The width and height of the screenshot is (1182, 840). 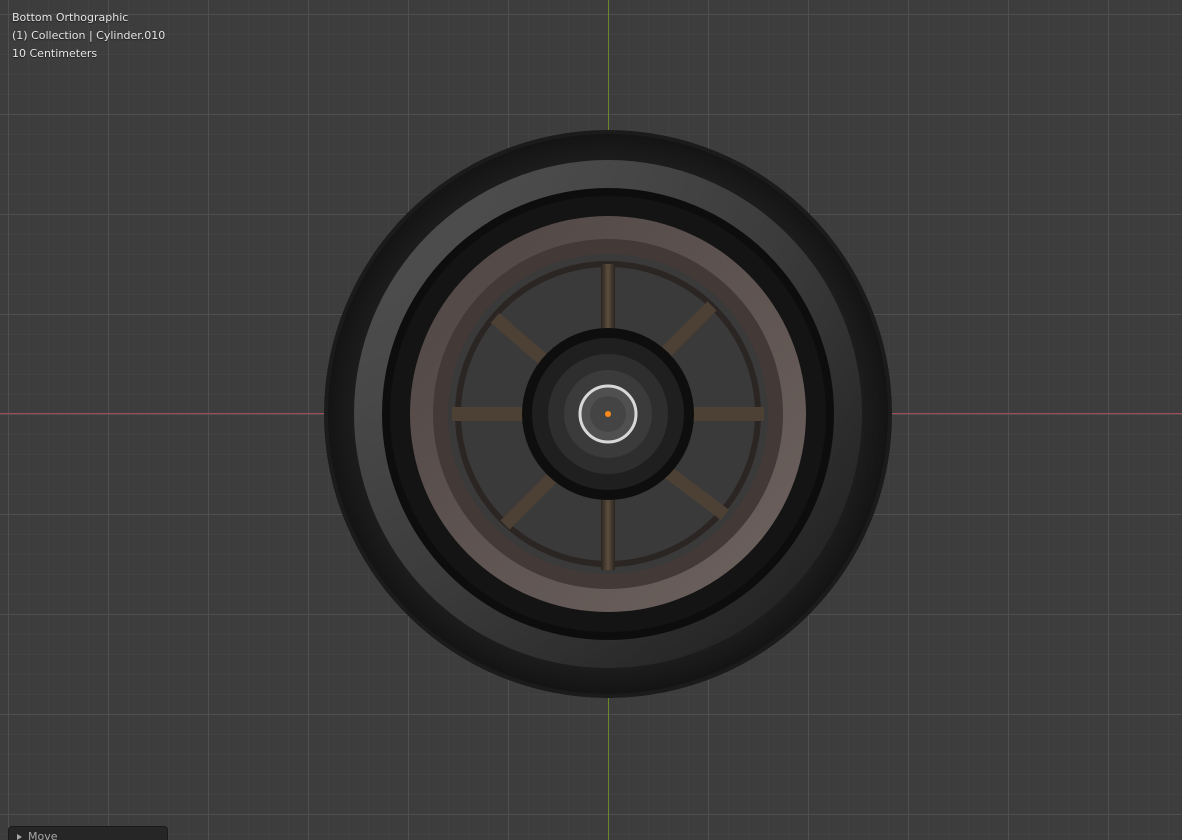 I want to click on view-name-label: Bottom Orthographic, so click(x=70, y=17).